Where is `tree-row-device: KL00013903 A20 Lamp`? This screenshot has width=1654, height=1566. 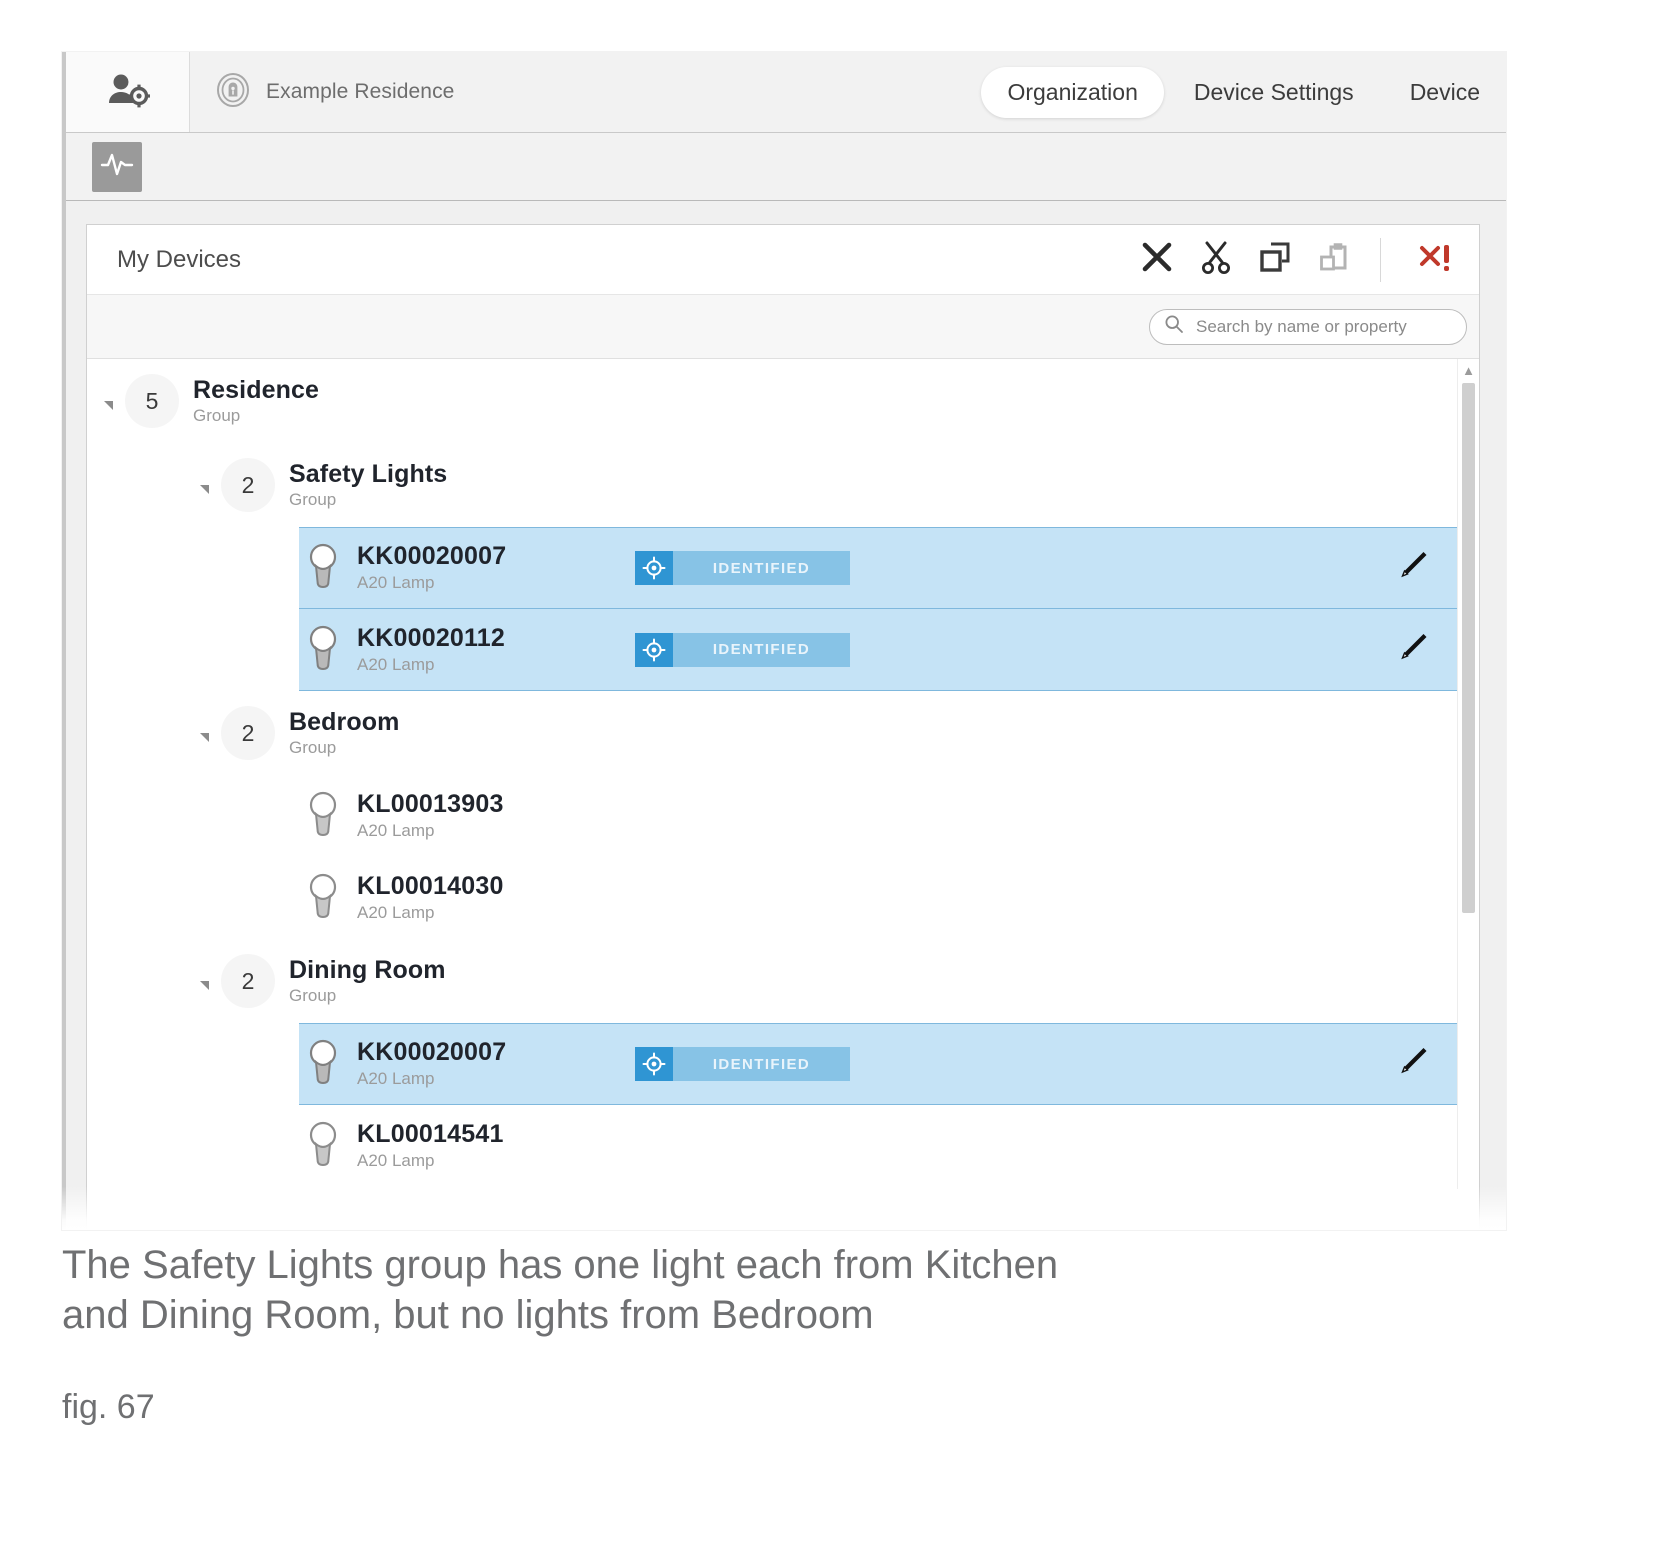 tree-row-device: KL00013903 A20 Lamp is located at coordinates (878, 816).